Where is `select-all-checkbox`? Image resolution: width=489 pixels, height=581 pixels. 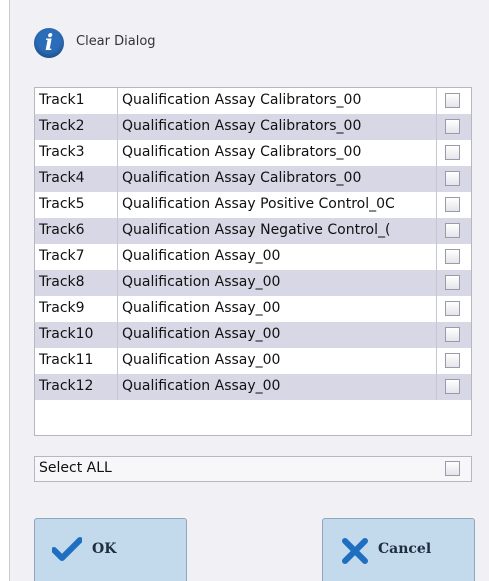
select-all-checkbox is located at coordinates (452, 468).